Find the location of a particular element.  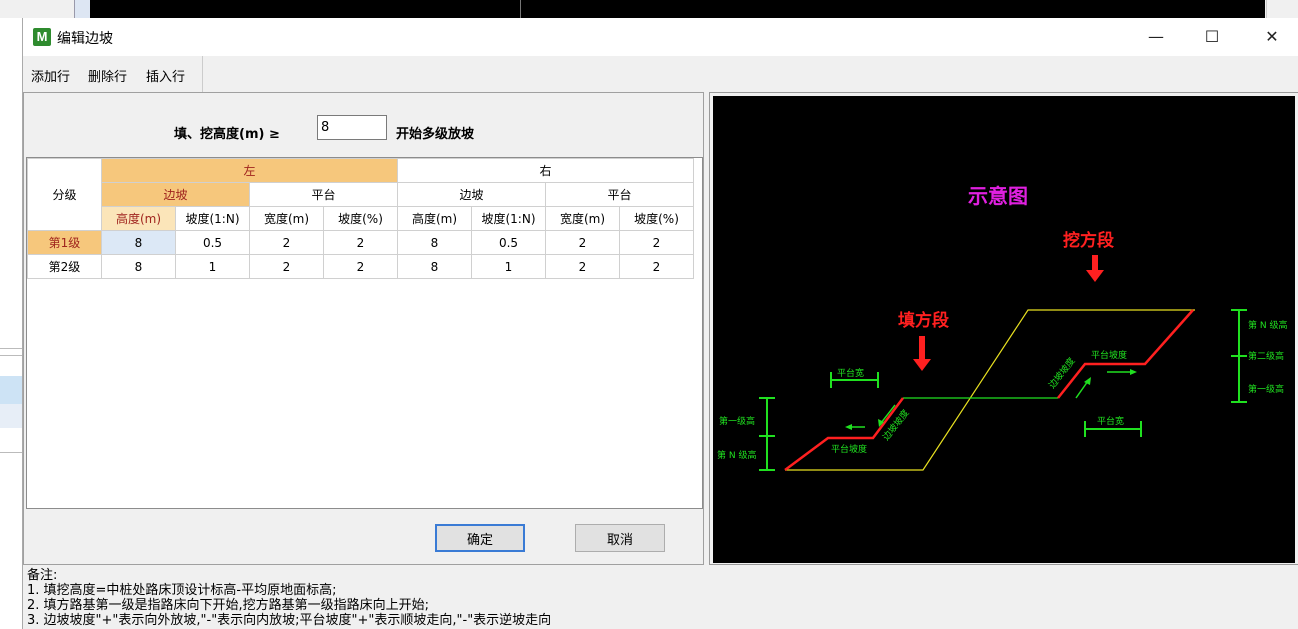

table-row: 第2级 8 1 2 2 8 1 2 2 is located at coordinates (360, 266).